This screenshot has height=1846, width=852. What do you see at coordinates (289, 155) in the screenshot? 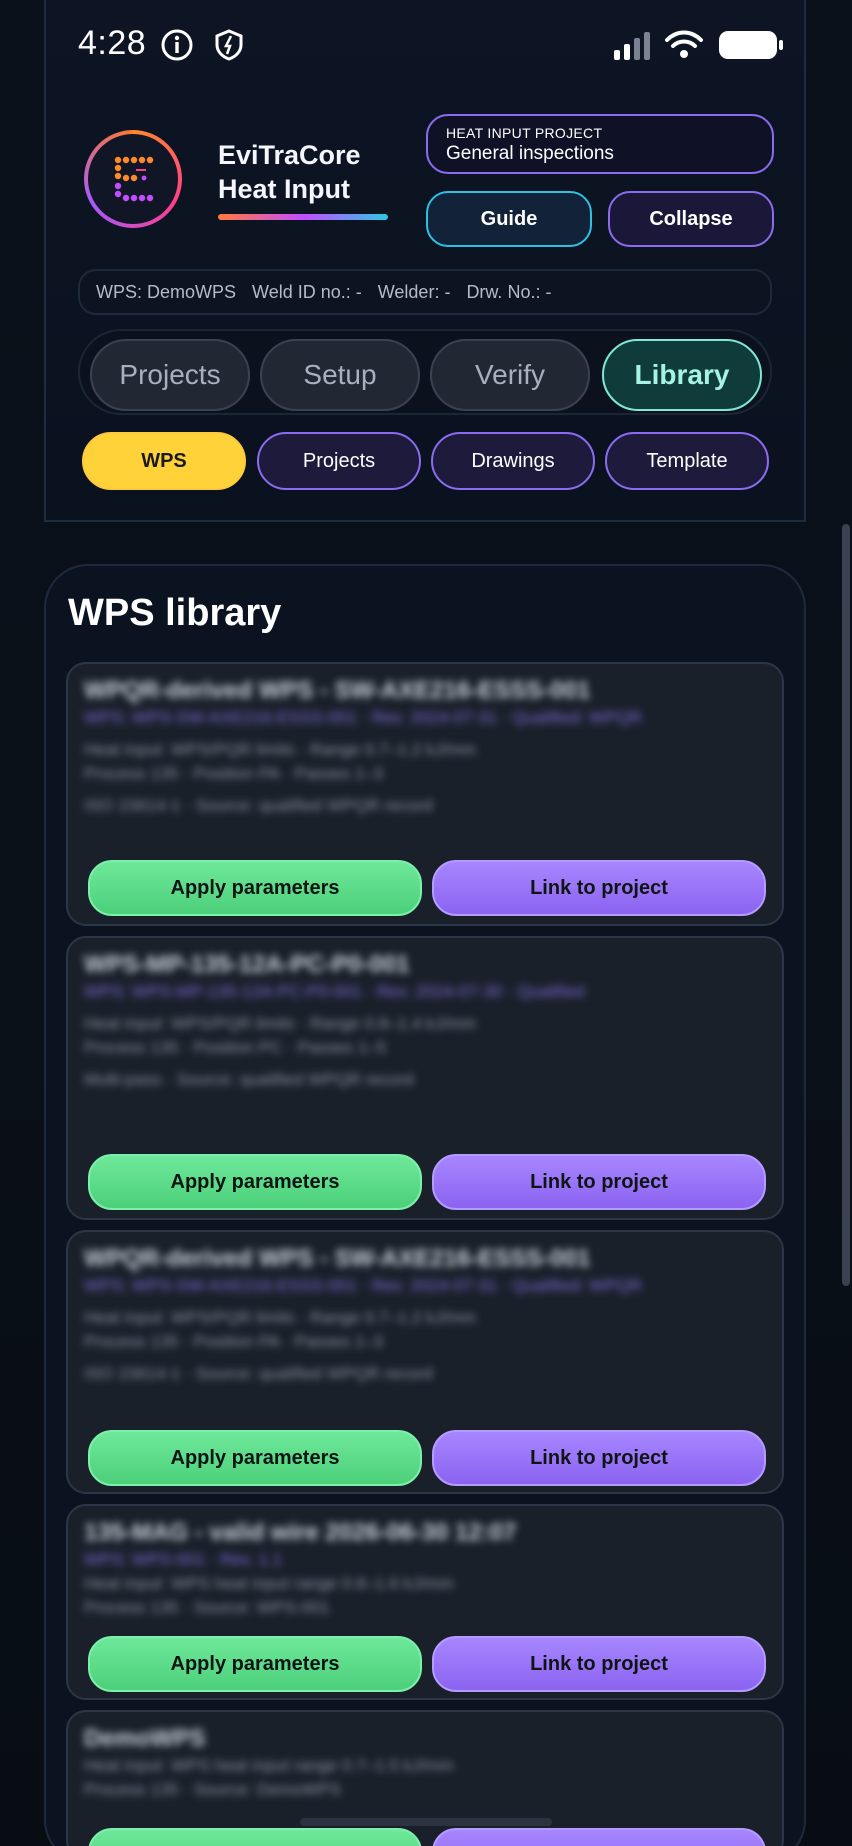
I see `app-title-line1: EviTraCore` at bounding box center [289, 155].